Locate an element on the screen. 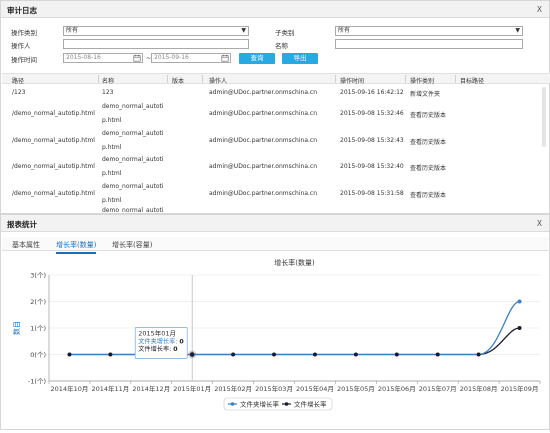 The height and width of the screenshot is (433, 550). query-button: 查询 is located at coordinates (257, 58).